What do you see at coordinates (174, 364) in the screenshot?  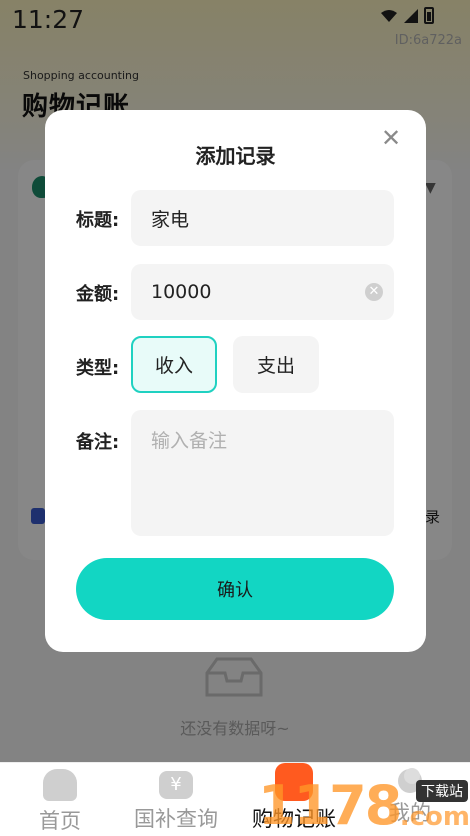 I see `type-income-button: 收入` at bounding box center [174, 364].